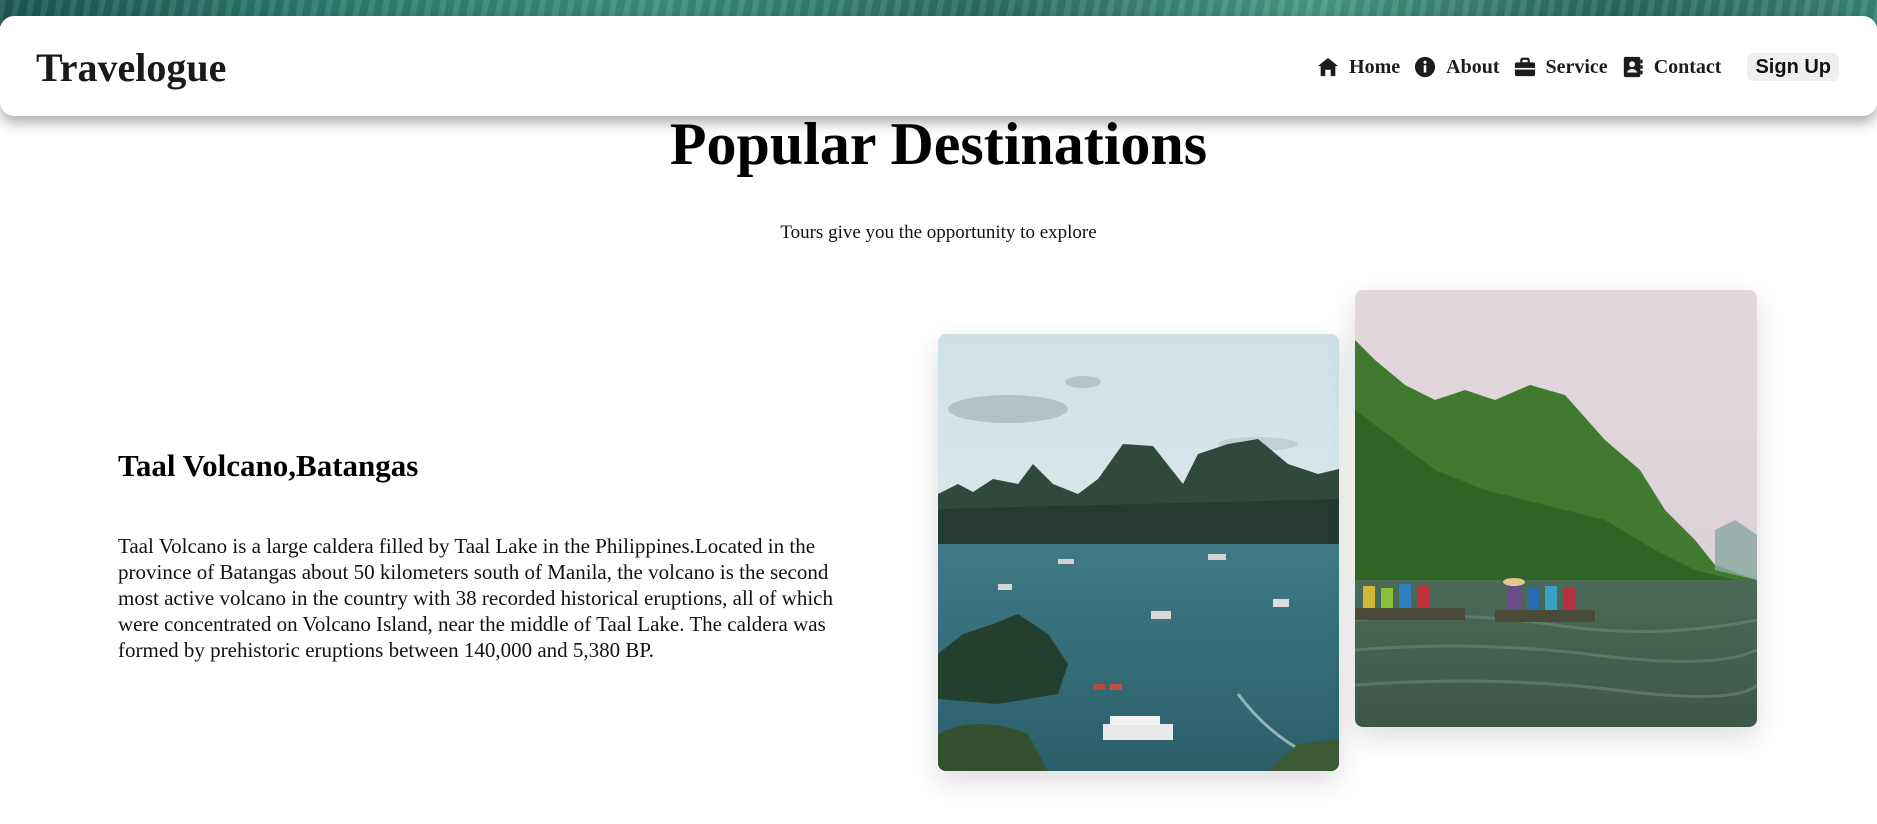 Image resolution: width=1877 pixels, height=824 pixels. I want to click on destination-title: Taal Volcano,Batangas, so click(268, 465).